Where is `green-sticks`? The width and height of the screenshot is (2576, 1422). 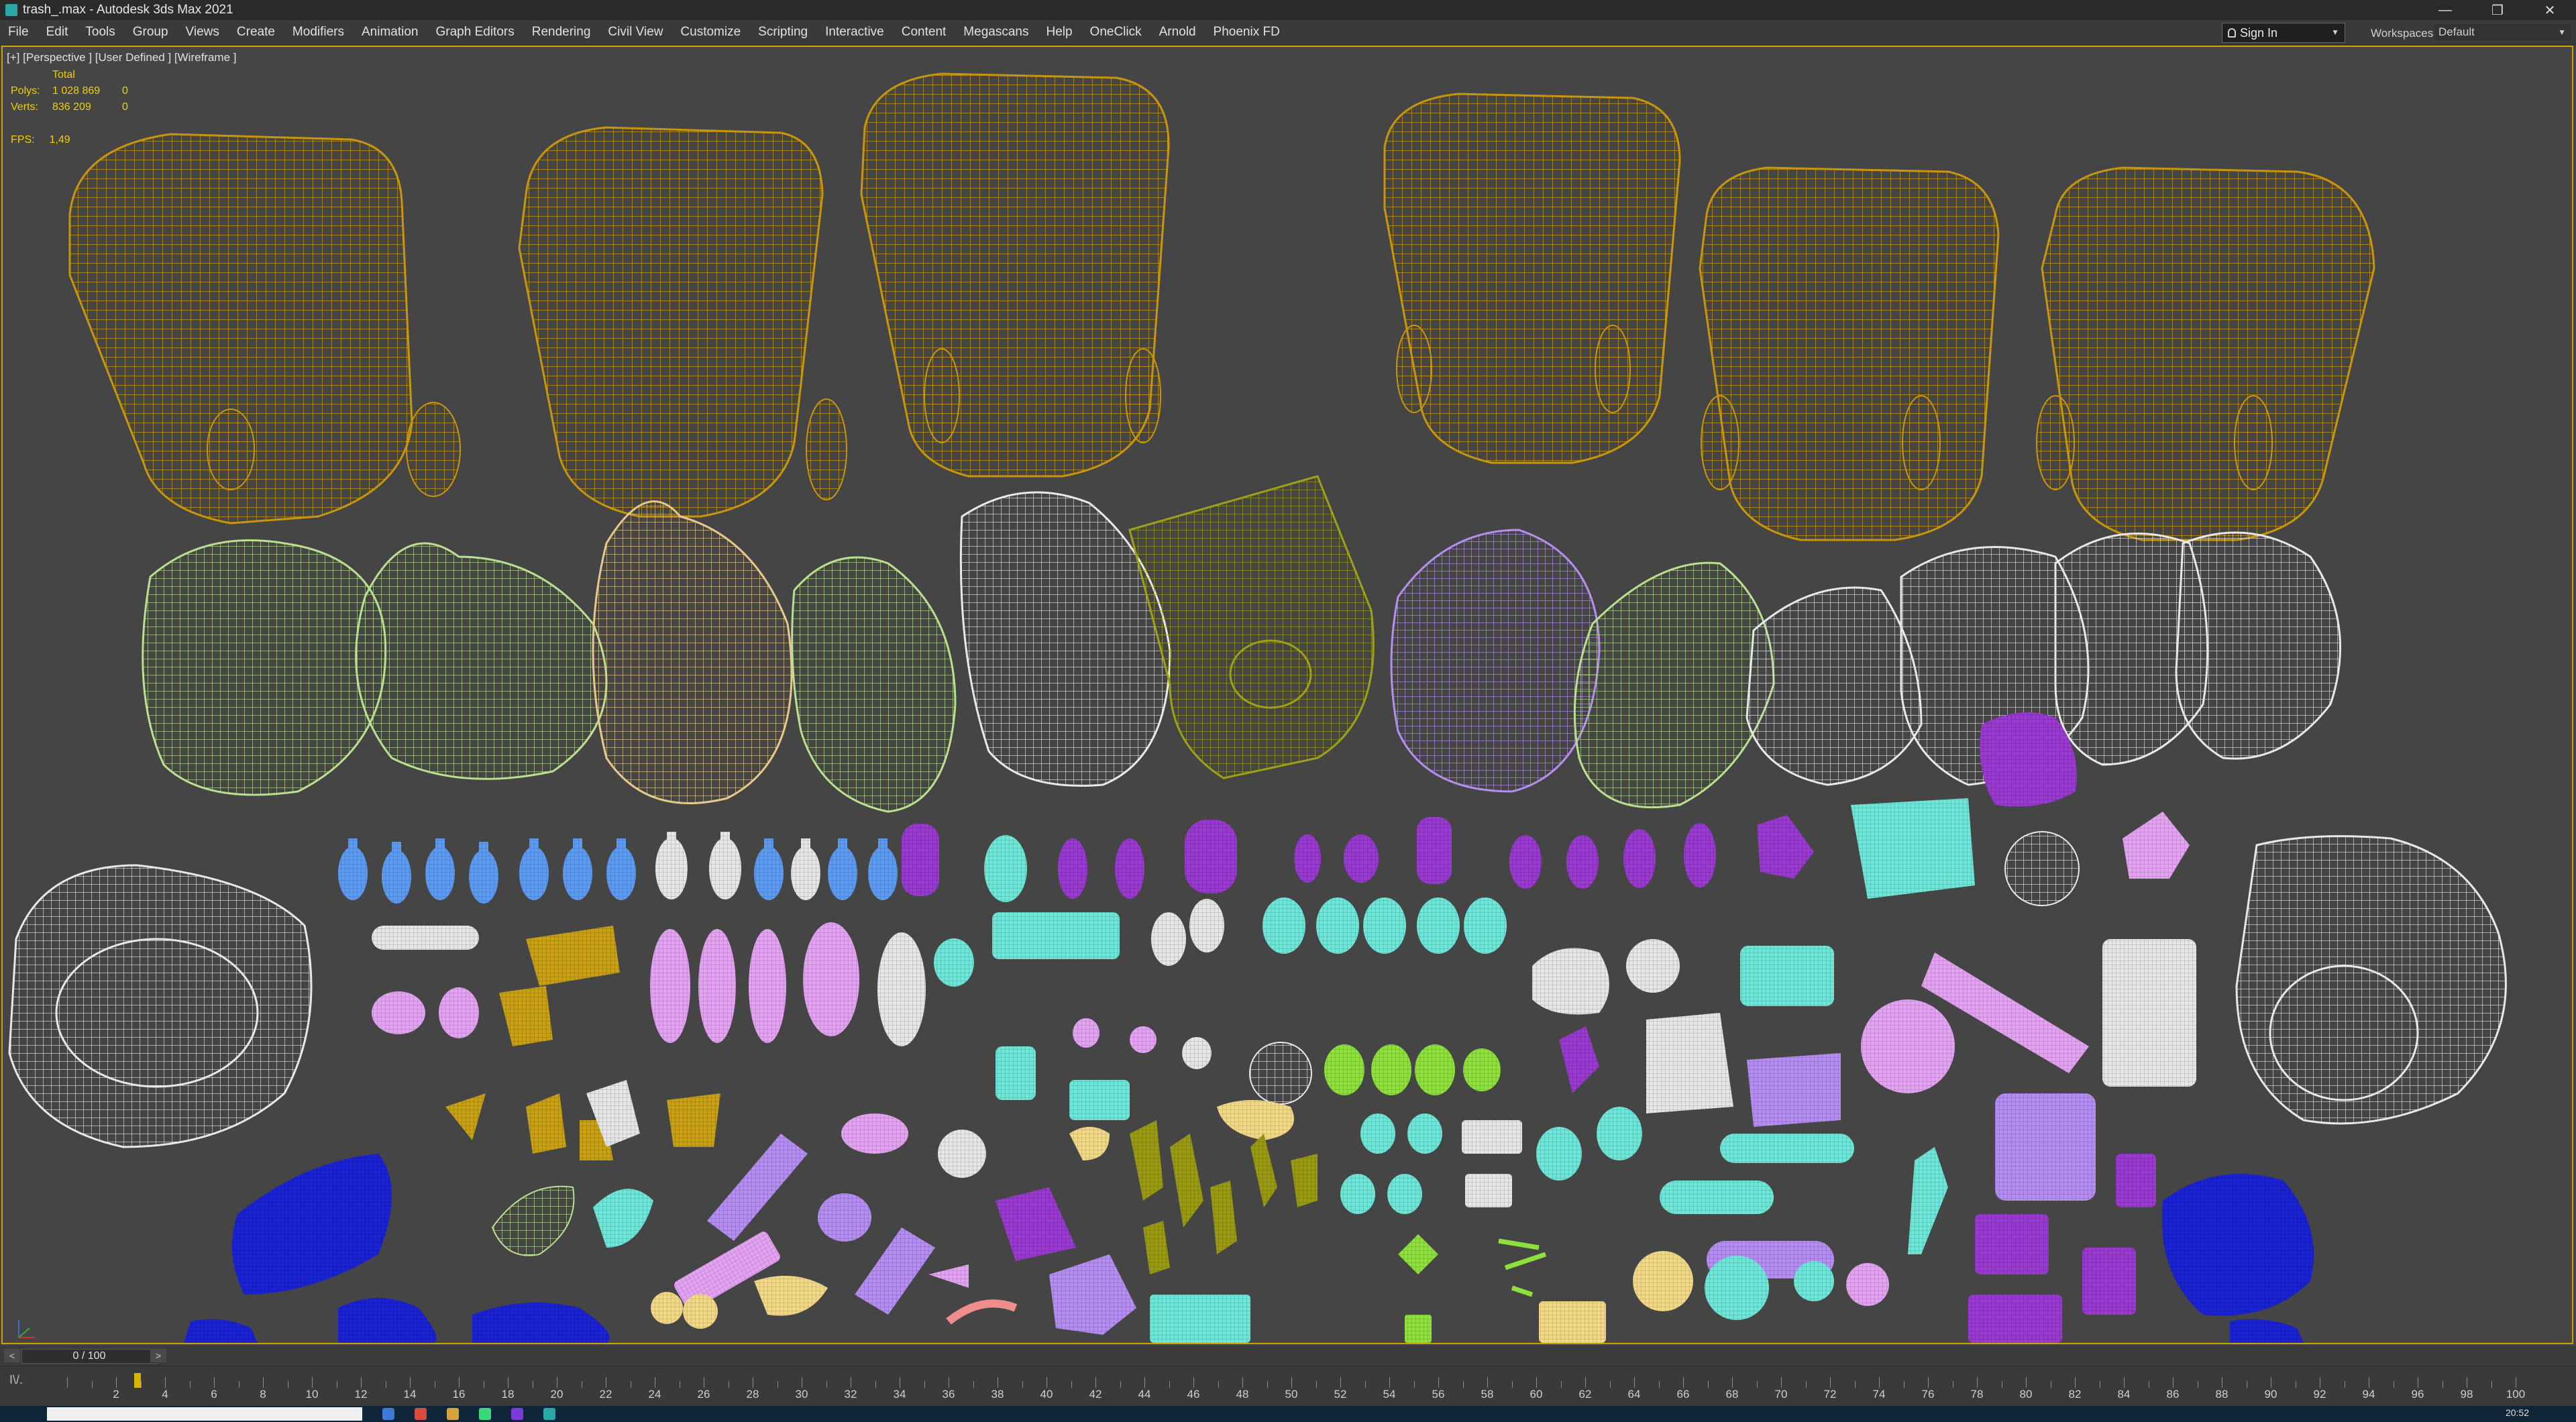 green-sticks is located at coordinates (1522, 1267).